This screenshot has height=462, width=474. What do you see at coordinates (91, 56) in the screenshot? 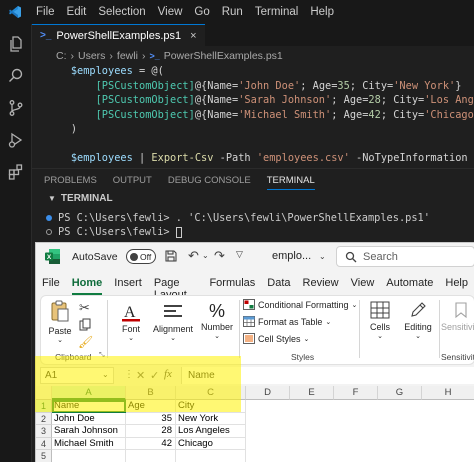
I see `breadcrumb-item: Users` at bounding box center [91, 56].